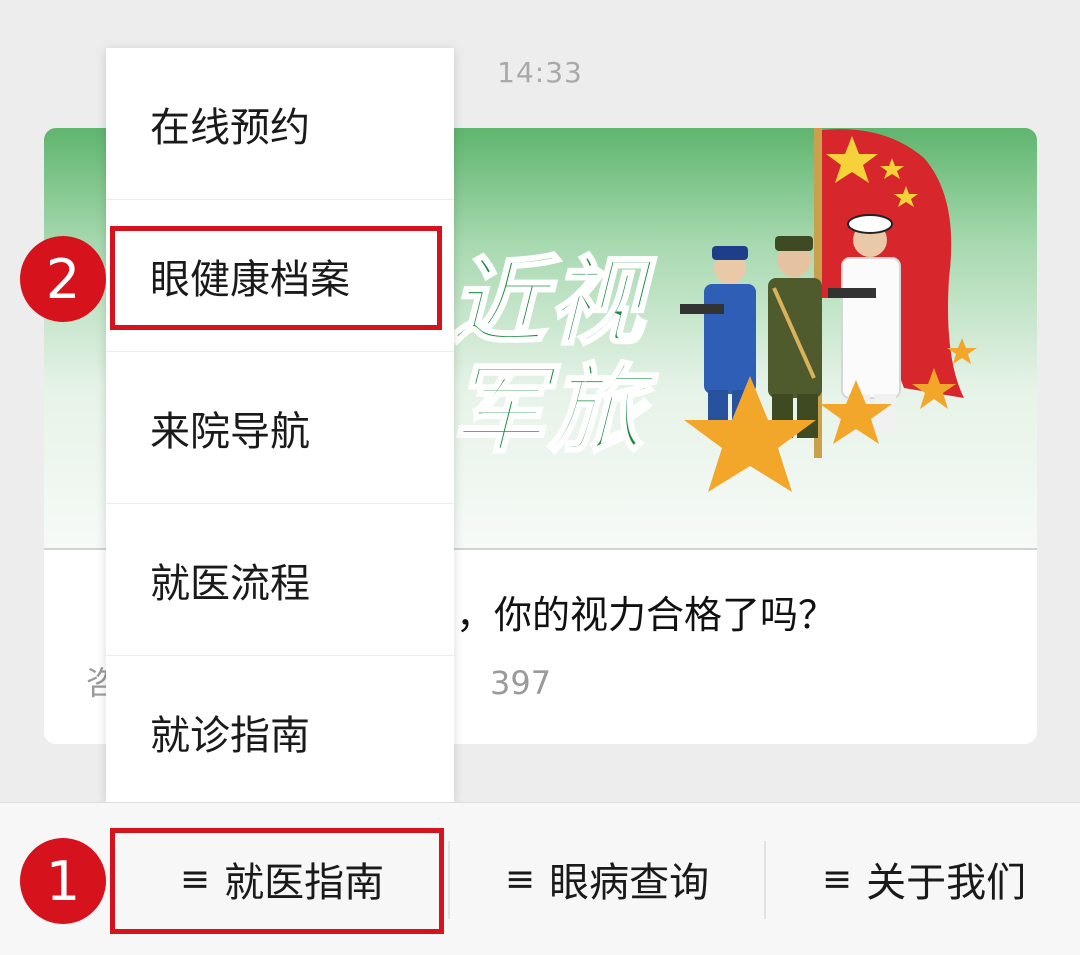 The height and width of the screenshot is (955, 1080). What do you see at coordinates (280, 428) in the screenshot?
I see `menu-item-hospital-navigation: 来院导航` at bounding box center [280, 428].